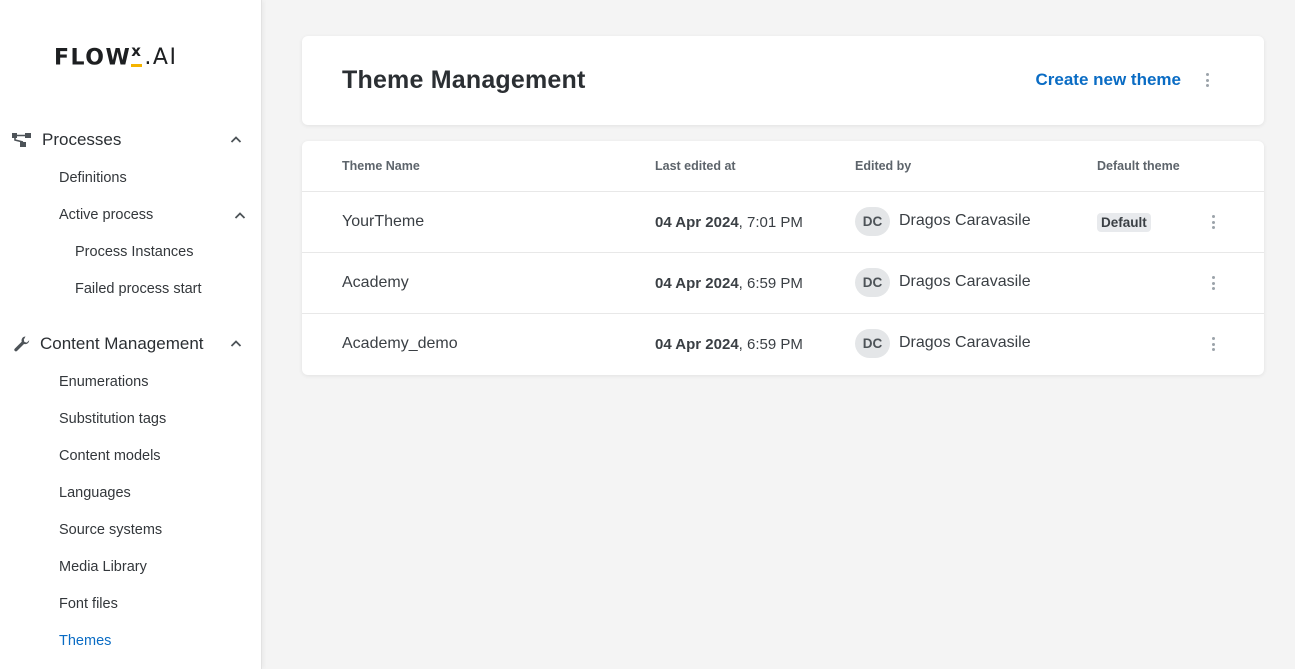  I want to click on create-new-theme-button: Create new theme, so click(1109, 80).